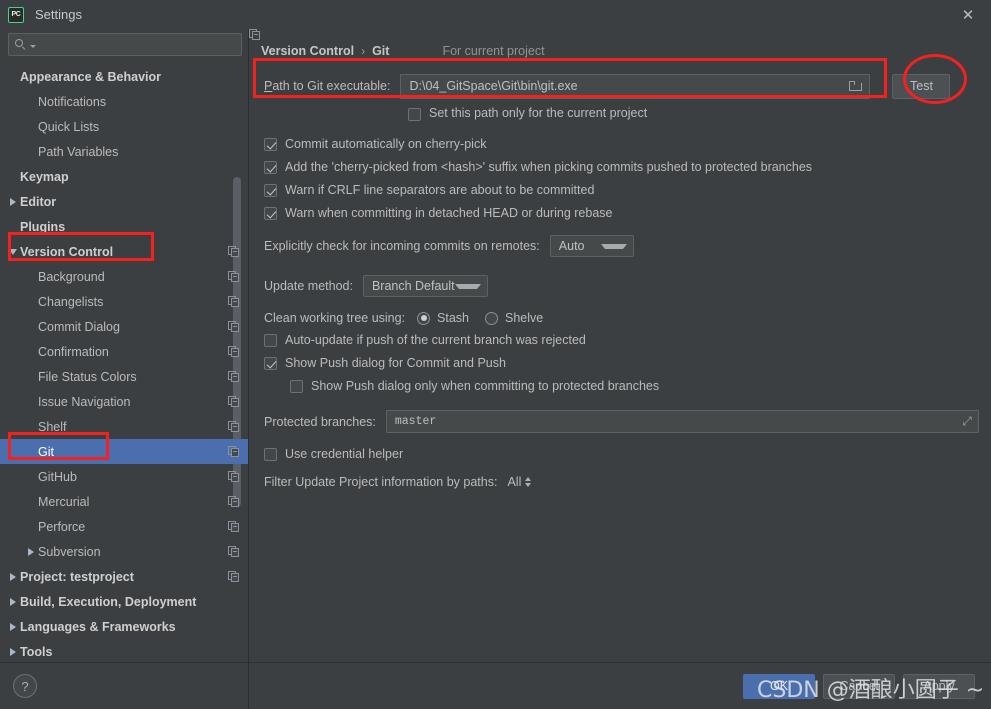 The image size is (991, 709). Describe the element at coordinates (73, 351) in the screenshot. I see `sidebar-item-label: Confirmation` at that location.